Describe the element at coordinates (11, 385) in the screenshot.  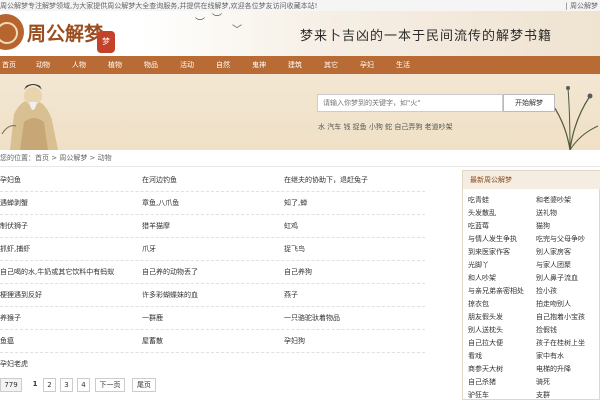
I see `total-count: 779` at that location.